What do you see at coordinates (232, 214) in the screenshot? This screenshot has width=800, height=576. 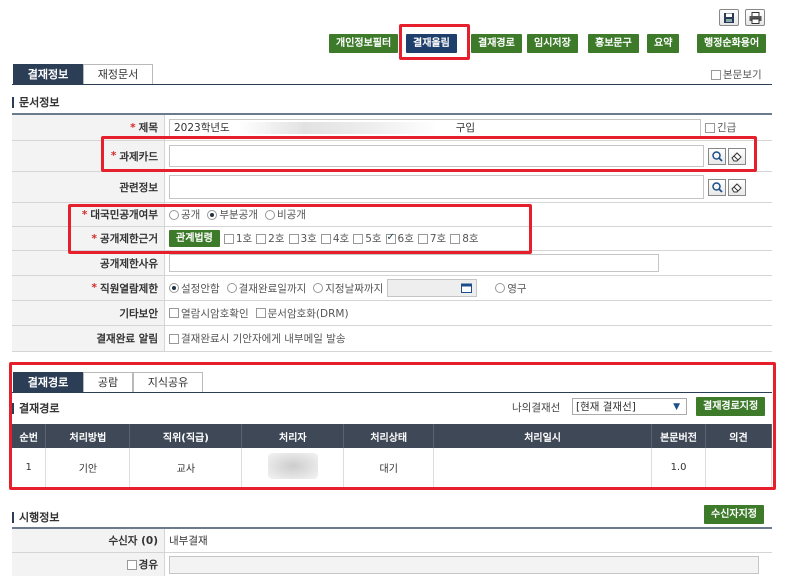 I see `public-option-partial: 부분공개` at bounding box center [232, 214].